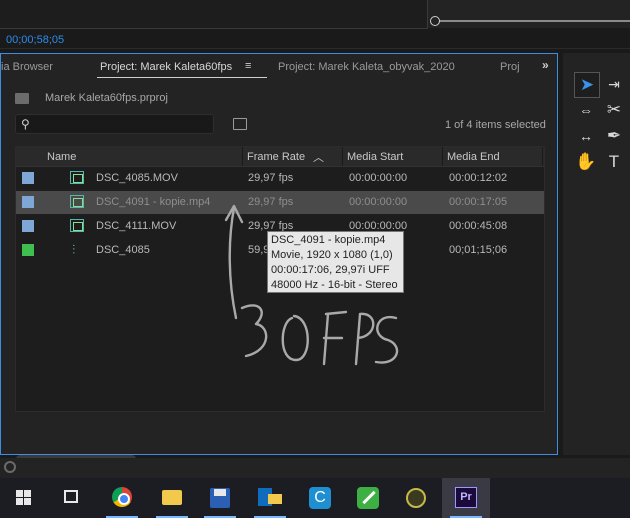 This screenshot has height=518, width=630. Describe the element at coordinates (478, 178) in the screenshot. I see `item-media-end: 00:00:12:02` at that location.